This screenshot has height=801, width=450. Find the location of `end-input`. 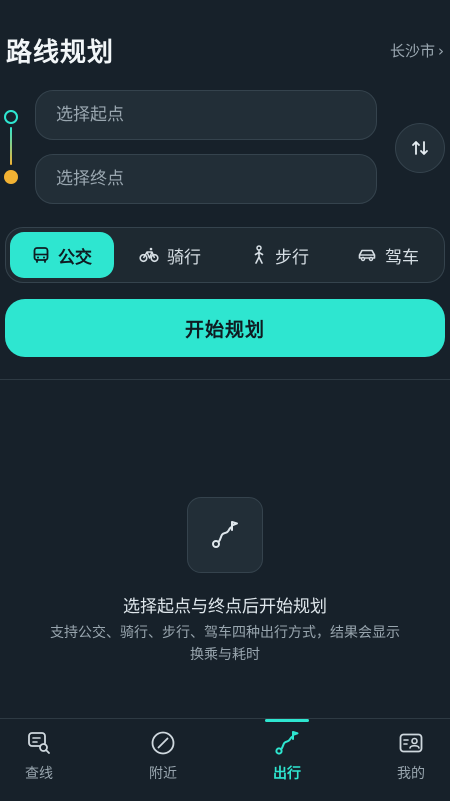

end-input is located at coordinates (206, 179).